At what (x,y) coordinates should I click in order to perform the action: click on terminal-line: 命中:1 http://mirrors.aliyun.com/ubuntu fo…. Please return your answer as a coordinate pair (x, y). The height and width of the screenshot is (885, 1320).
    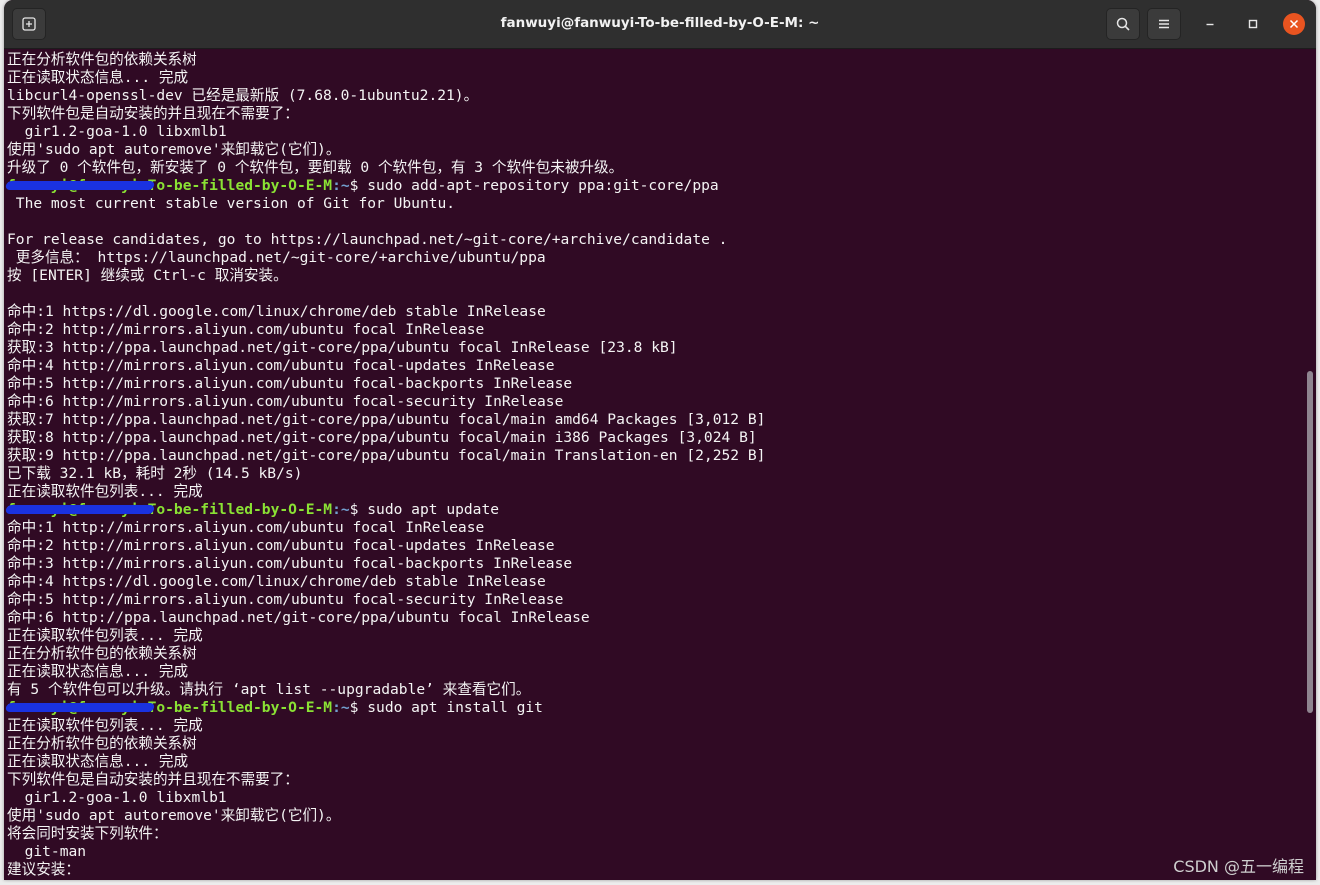
    Looking at the image, I should click on (655, 528).